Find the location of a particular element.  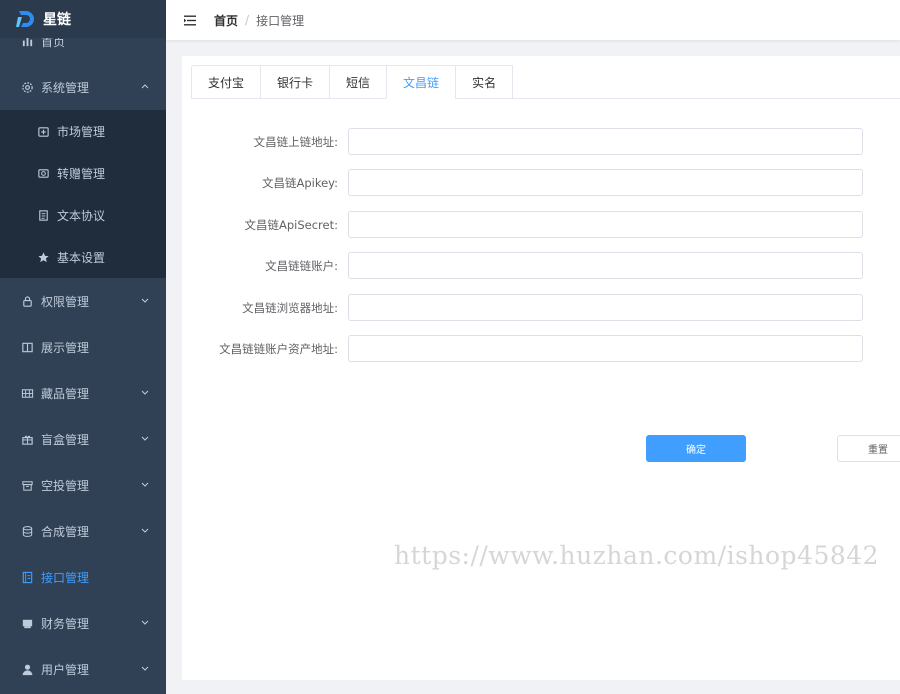

apikey-input is located at coordinates (605, 182).